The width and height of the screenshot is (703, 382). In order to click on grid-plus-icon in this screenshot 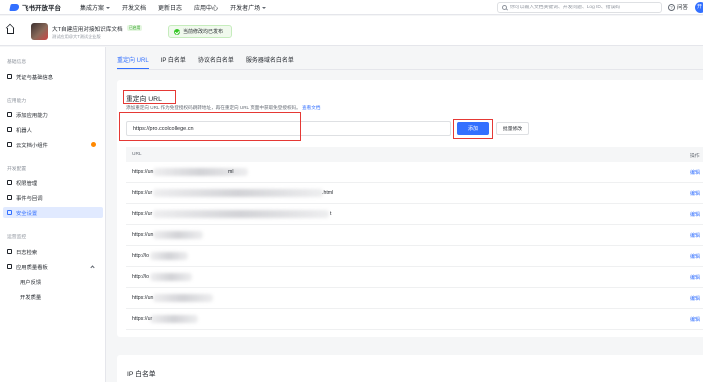, I will do `click(9, 114)`.